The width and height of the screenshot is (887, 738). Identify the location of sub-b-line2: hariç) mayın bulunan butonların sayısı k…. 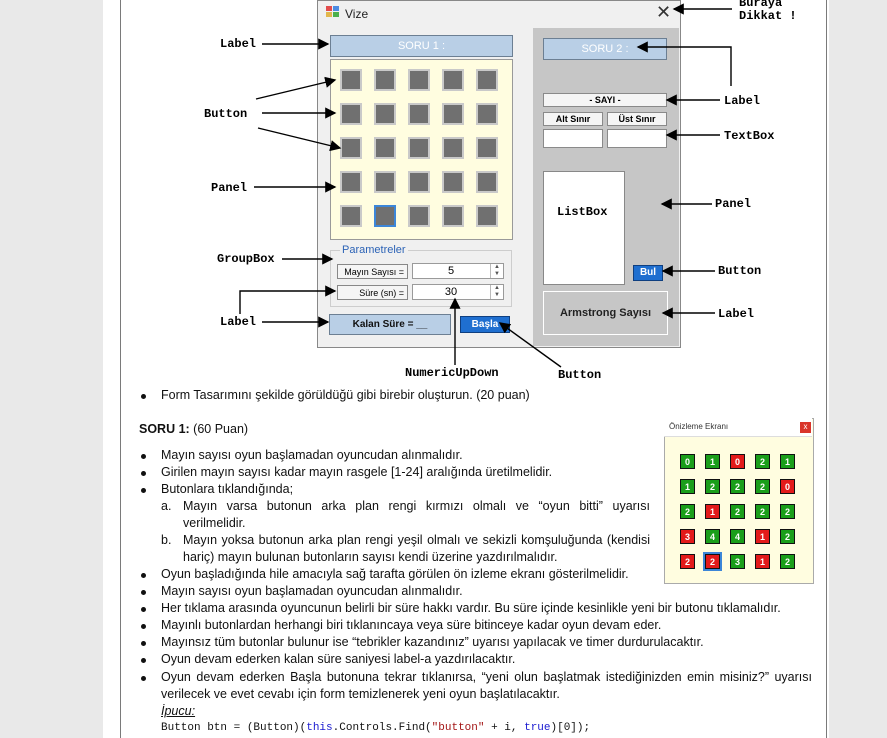
(370, 557).